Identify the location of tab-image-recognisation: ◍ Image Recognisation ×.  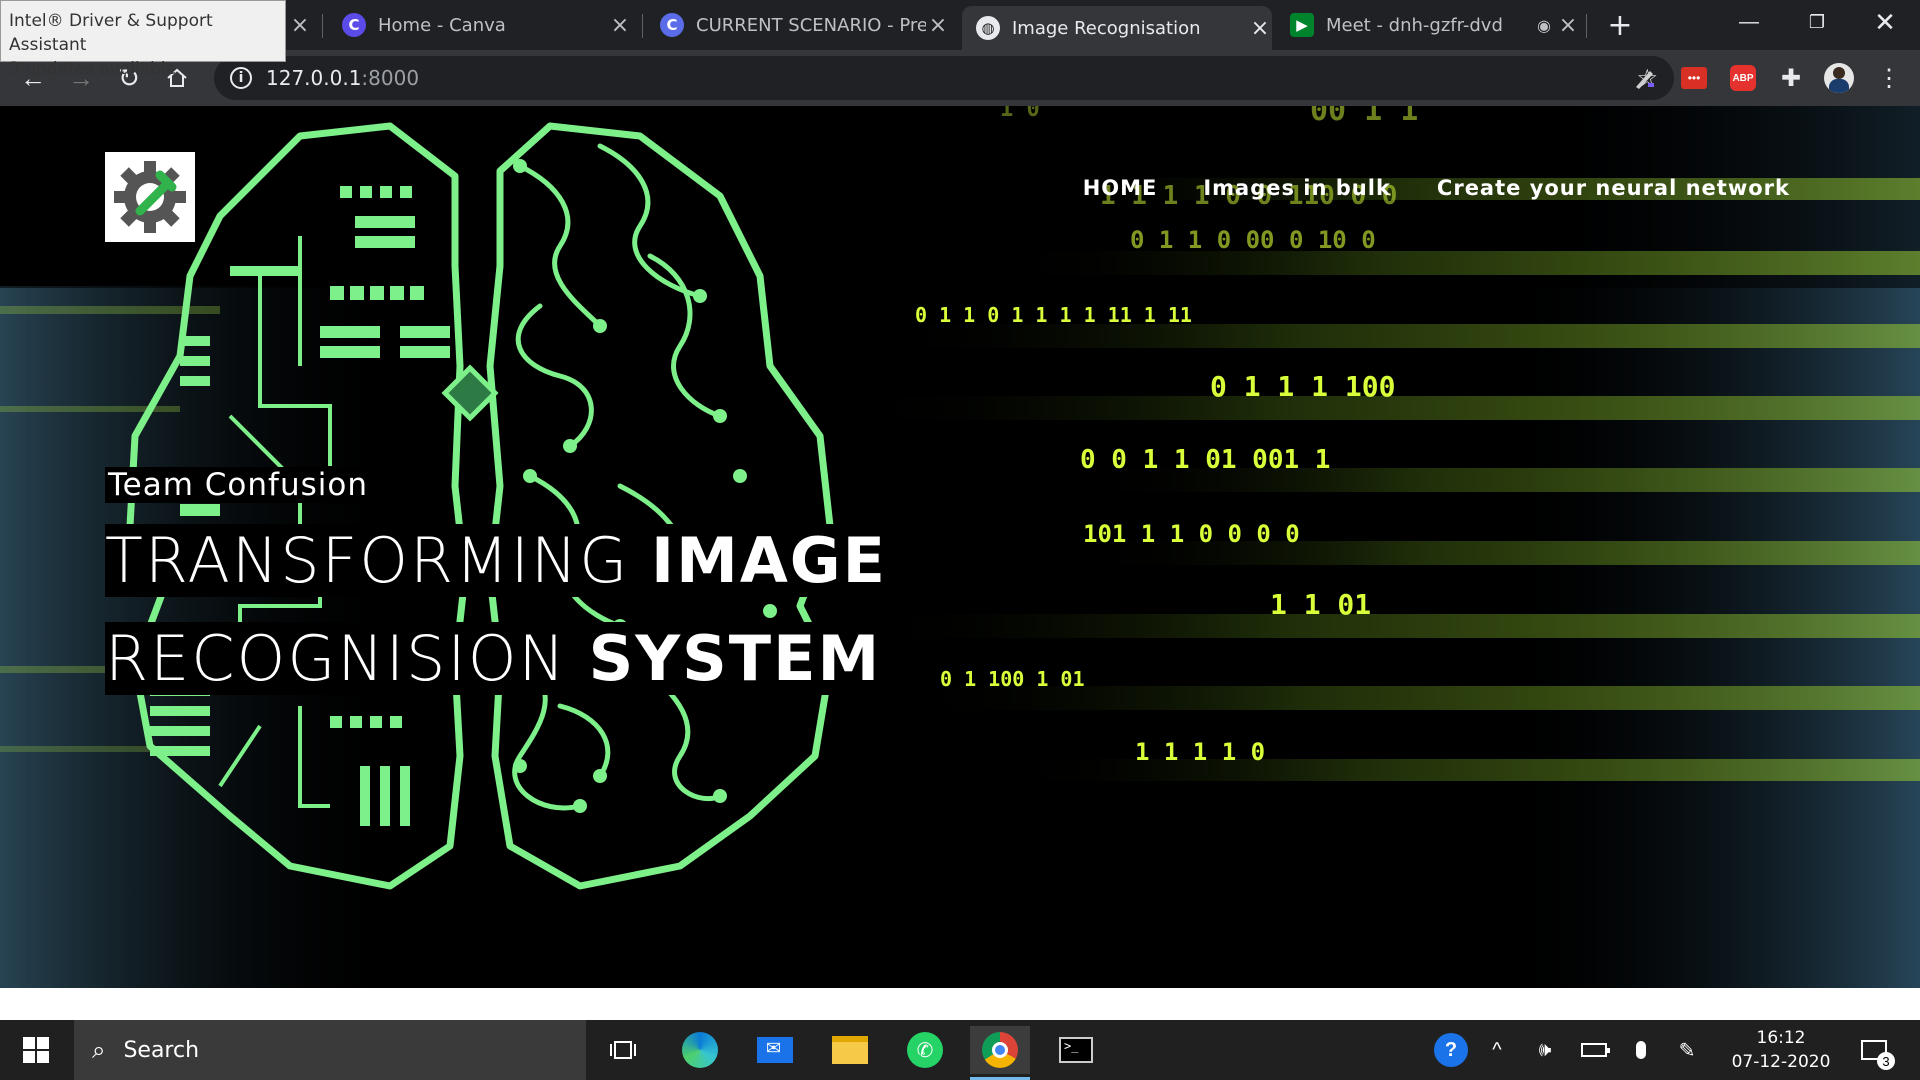
(1117, 28).